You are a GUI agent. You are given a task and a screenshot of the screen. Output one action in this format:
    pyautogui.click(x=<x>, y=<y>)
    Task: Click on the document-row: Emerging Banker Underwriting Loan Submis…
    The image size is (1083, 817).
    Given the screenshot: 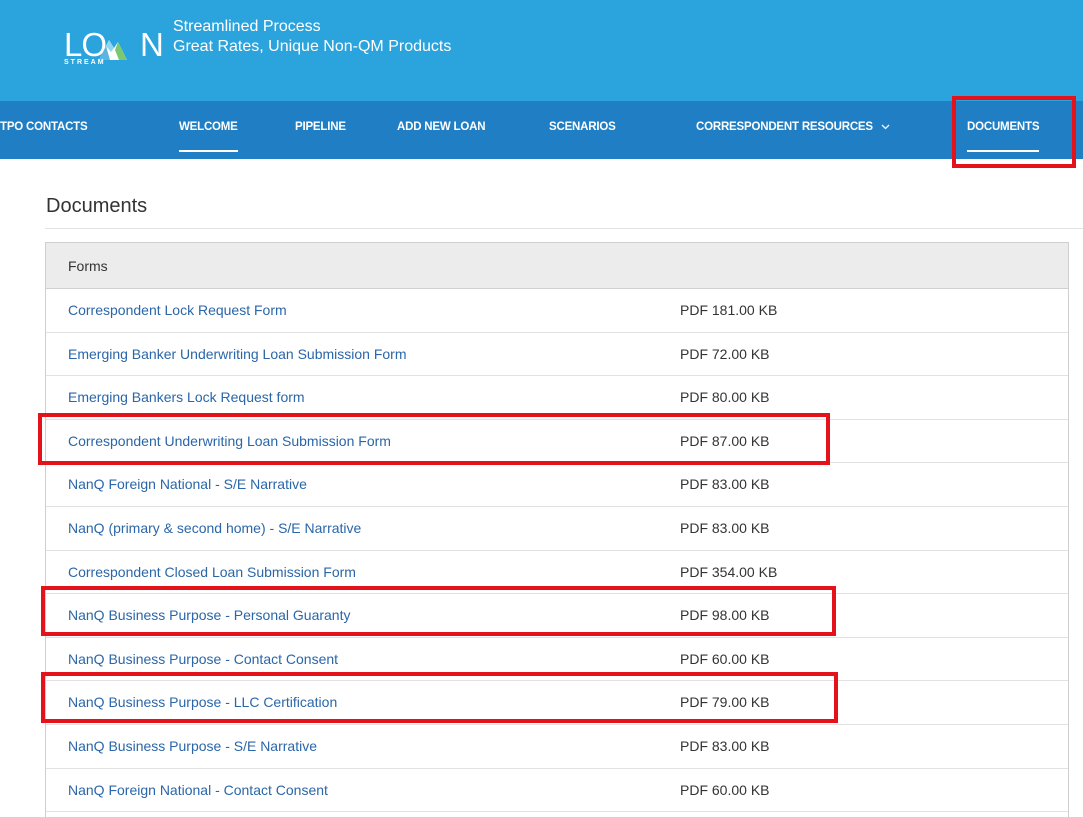 What is the action you would take?
    pyautogui.click(x=557, y=355)
    